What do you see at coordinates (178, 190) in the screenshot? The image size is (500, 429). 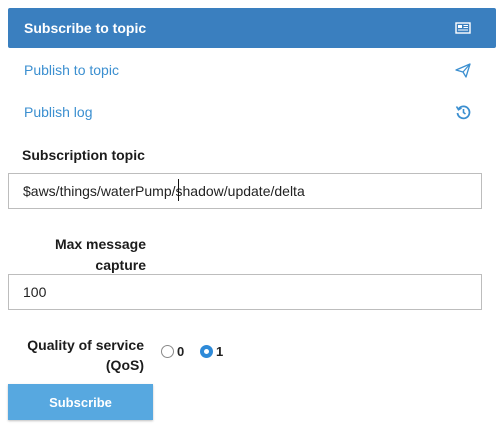 I see `text-cursor` at bounding box center [178, 190].